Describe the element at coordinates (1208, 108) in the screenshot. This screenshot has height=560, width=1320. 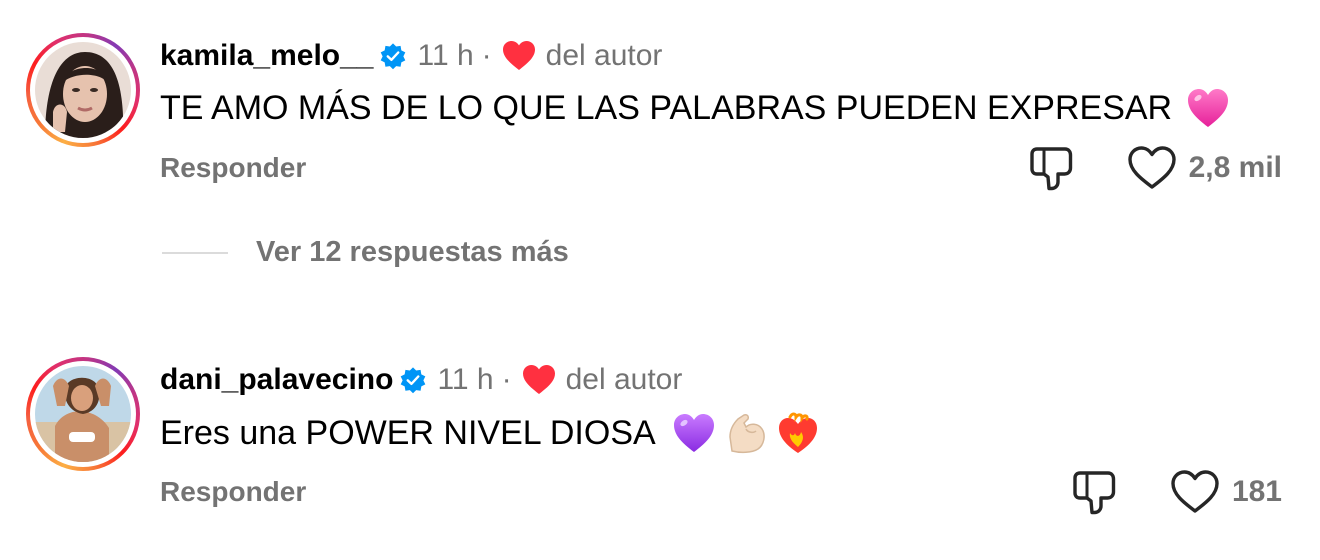
I see `pink-heart-icon` at that location.